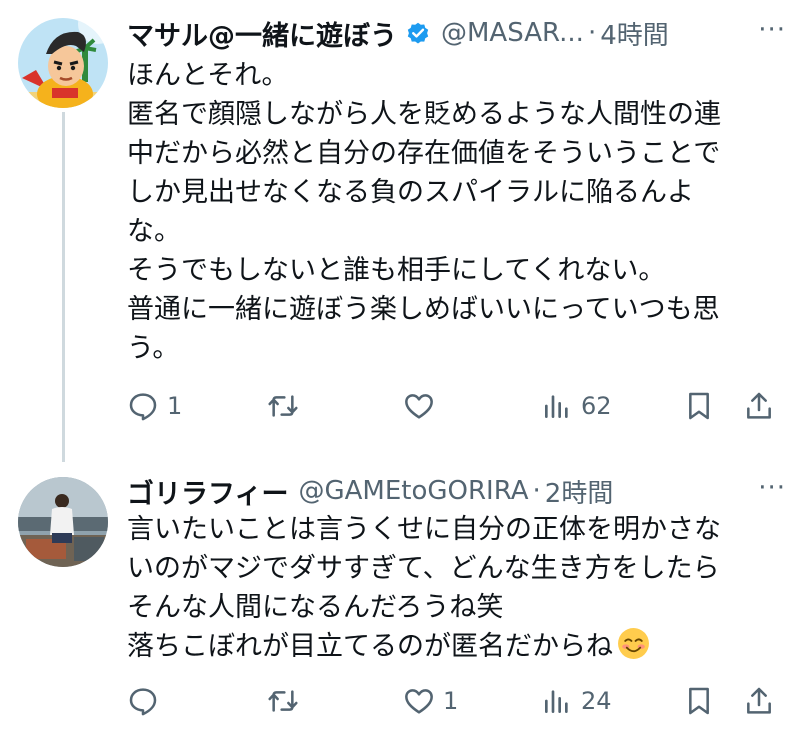 This screenshot has width=800, height=744. I want to click on reply-count: 1, so click(175, 406).